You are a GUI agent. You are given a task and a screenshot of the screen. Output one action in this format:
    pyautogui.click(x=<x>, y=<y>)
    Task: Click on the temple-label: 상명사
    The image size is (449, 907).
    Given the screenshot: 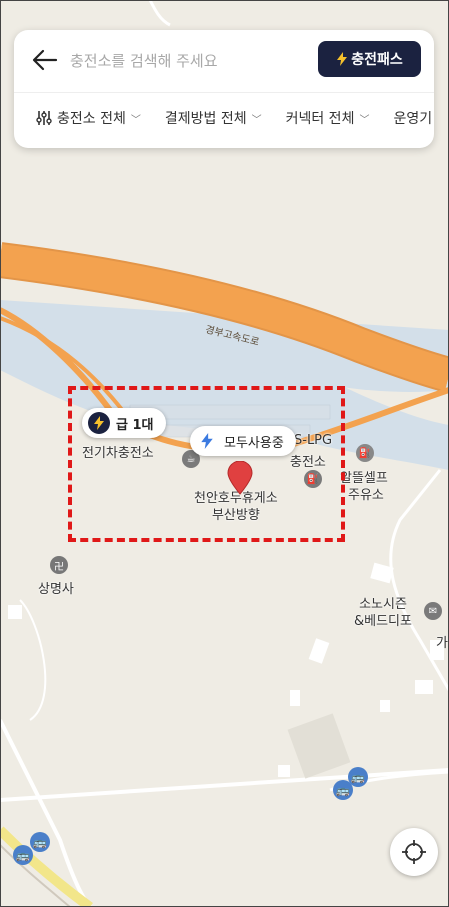 What is the action you would take?
    pyautogui.click(x=56, y=587)
    